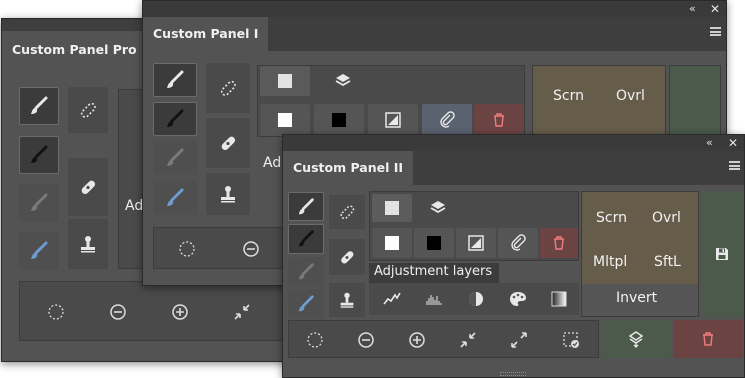  What do you see at coordinates (519, 339) in the screenshot?
I see `expand-button` at bounding box center [519, 339].